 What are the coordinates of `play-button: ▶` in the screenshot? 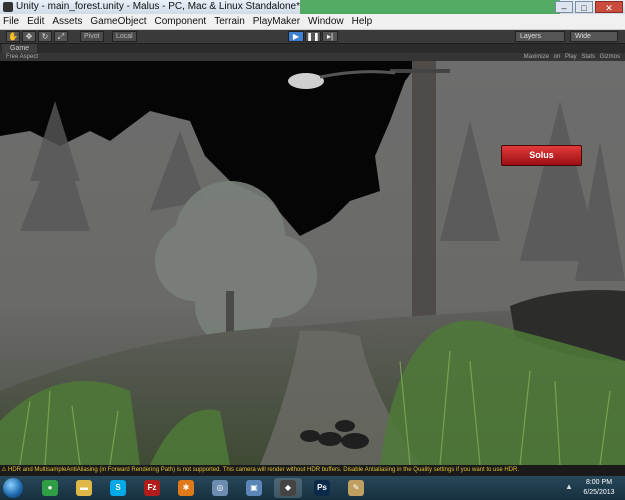 It's located at (296, 36).